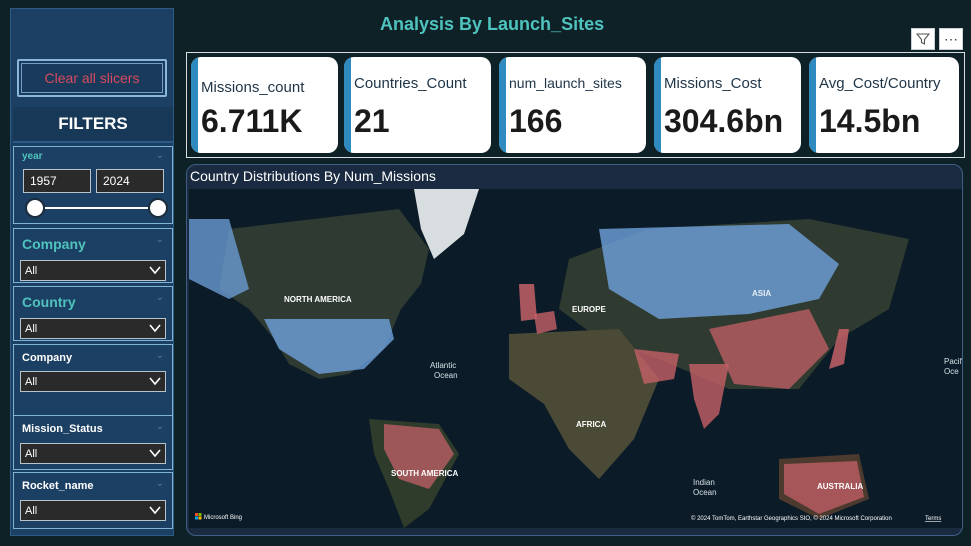  I want to click on kpi-value: 166, so click(536, 121).